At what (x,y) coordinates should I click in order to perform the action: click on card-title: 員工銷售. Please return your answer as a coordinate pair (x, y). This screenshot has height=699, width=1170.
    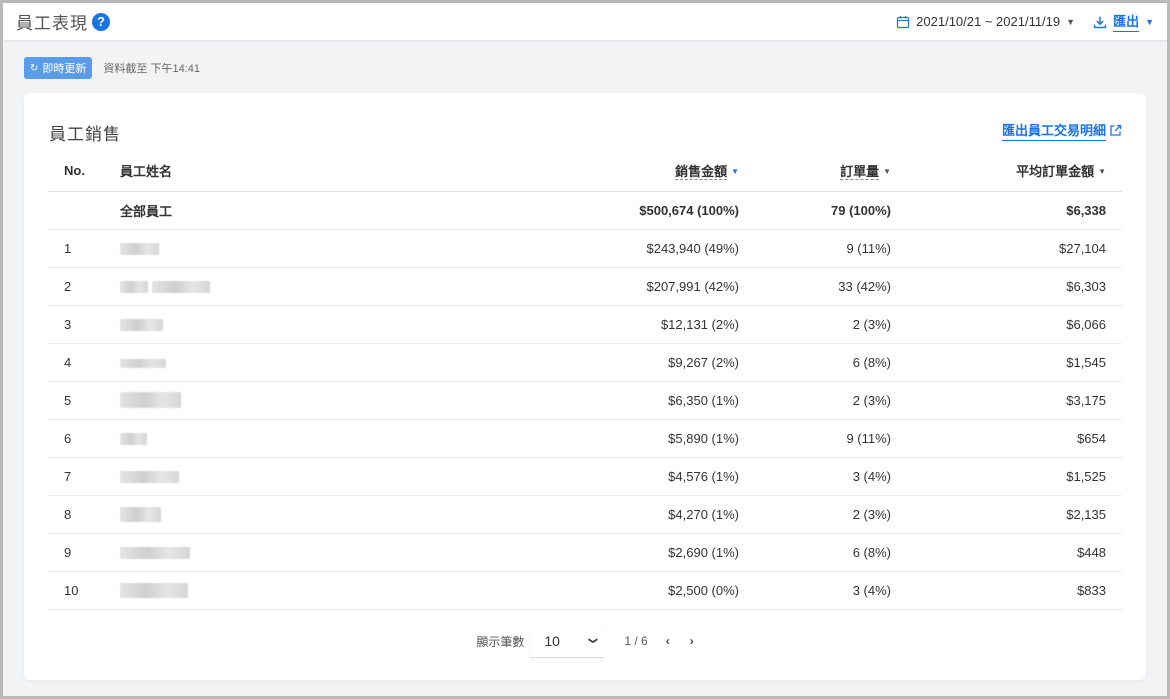
    Looking at the image, I should click on (85, 134).